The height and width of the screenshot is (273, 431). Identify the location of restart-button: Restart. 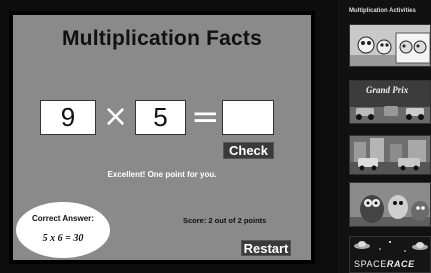
(266, 248).